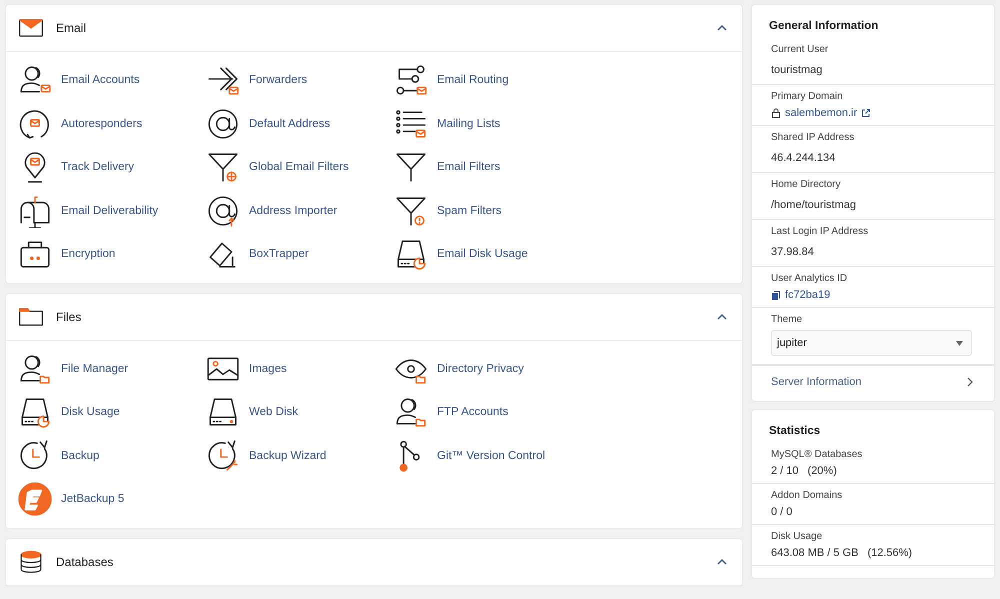 The image size is (1000, 599). What do you see at coordinates (488, 254) in the screenshot?
I see `tool-link: Email Disk Usage` at bounding box center [488, 254].